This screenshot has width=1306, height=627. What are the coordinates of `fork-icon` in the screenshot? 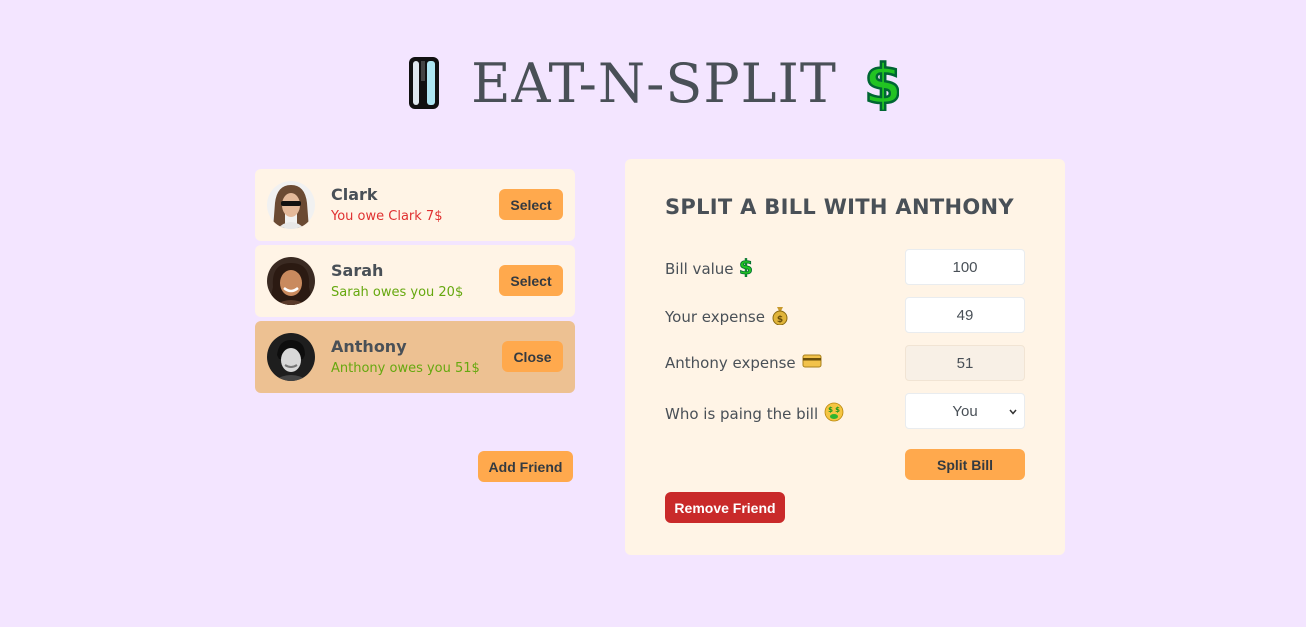 It's located at (424, 83).